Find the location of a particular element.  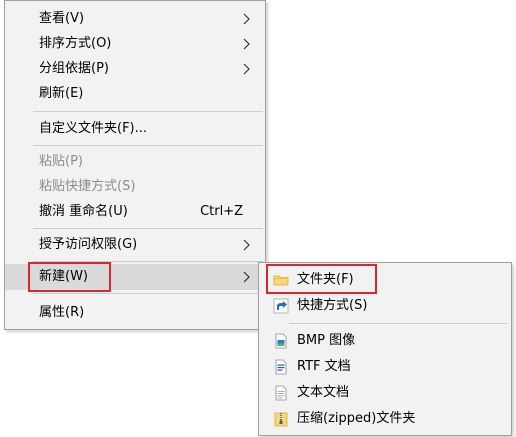

zip-folder-icon is located at coordinates (281, 419).